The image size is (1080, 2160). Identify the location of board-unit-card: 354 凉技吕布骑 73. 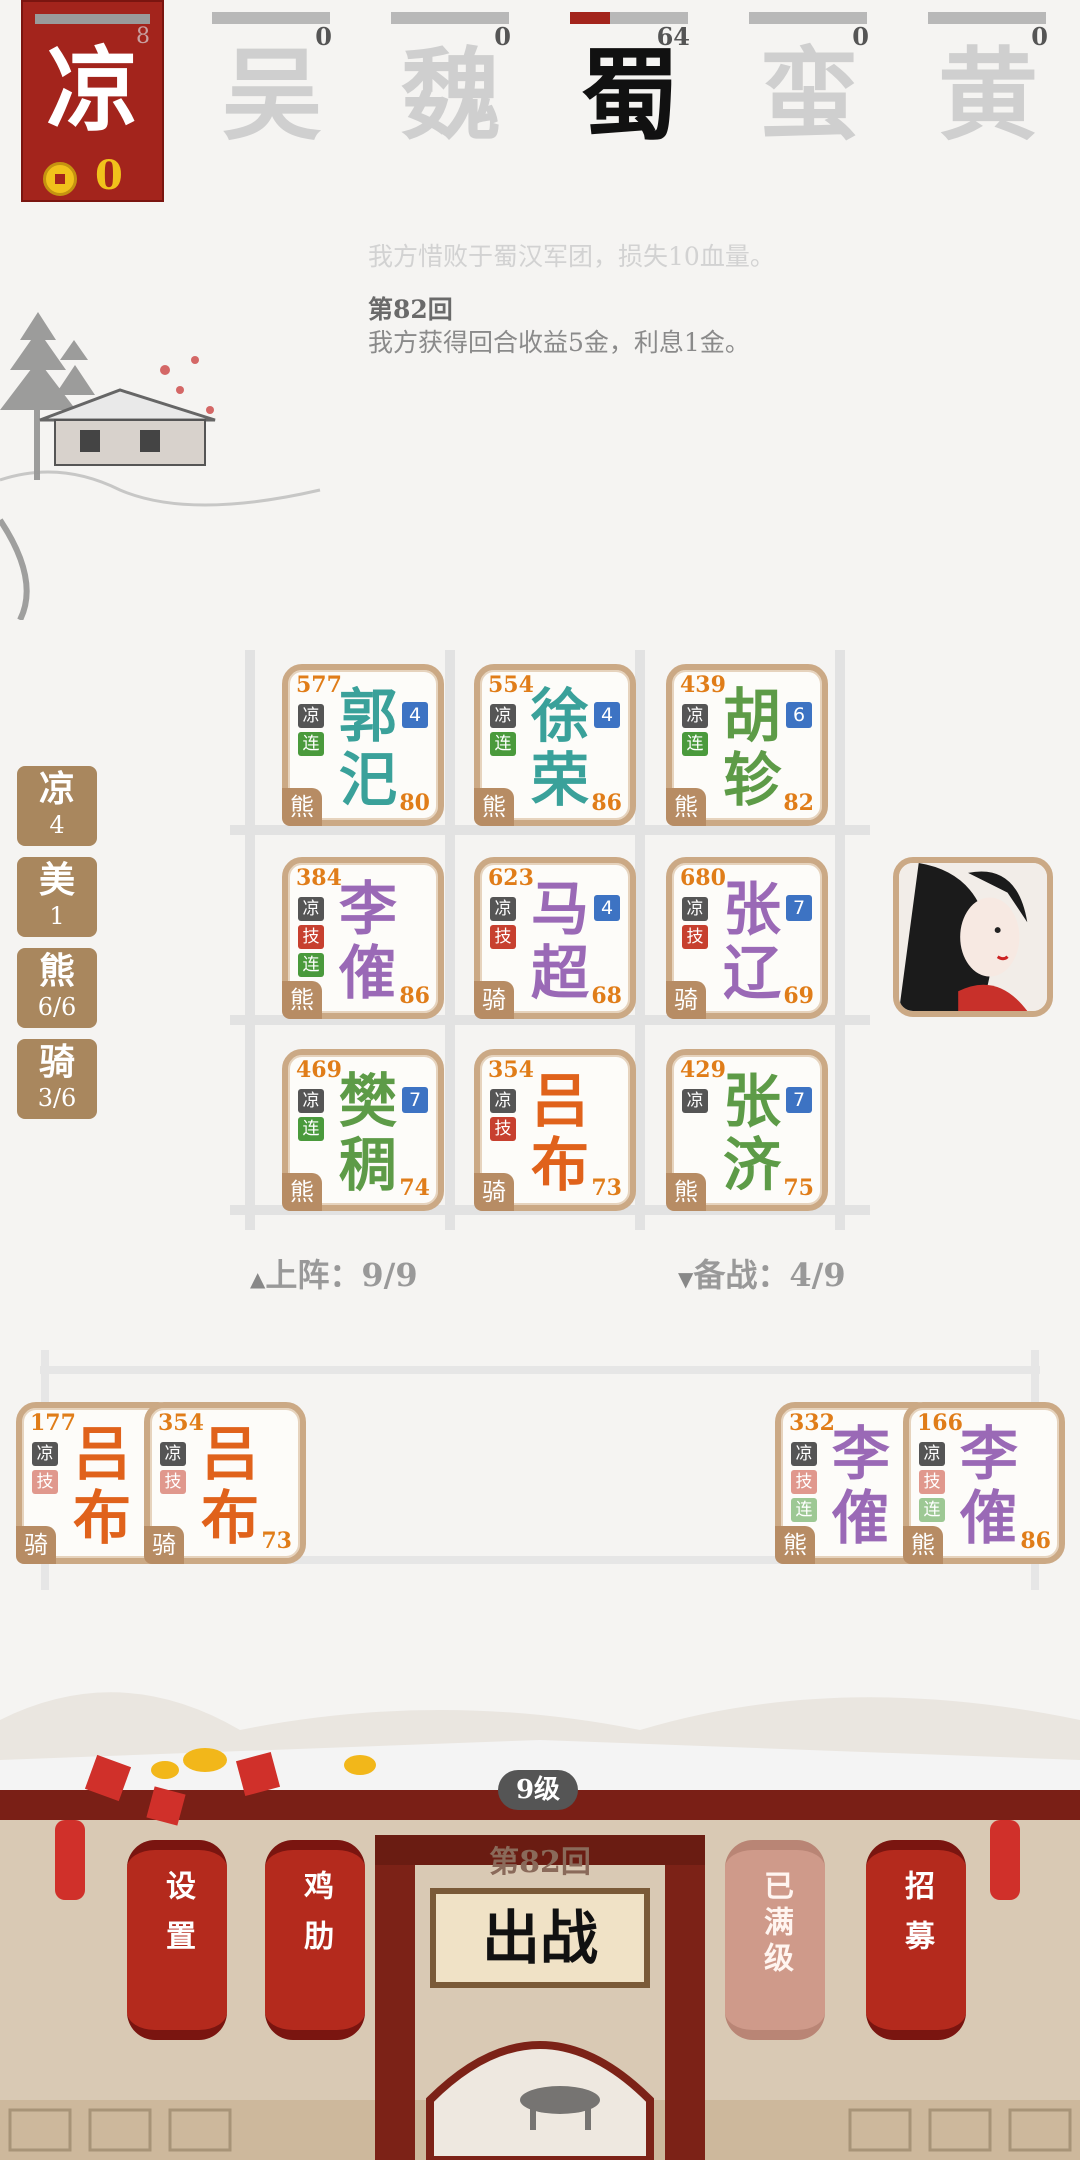
(555, 1130).